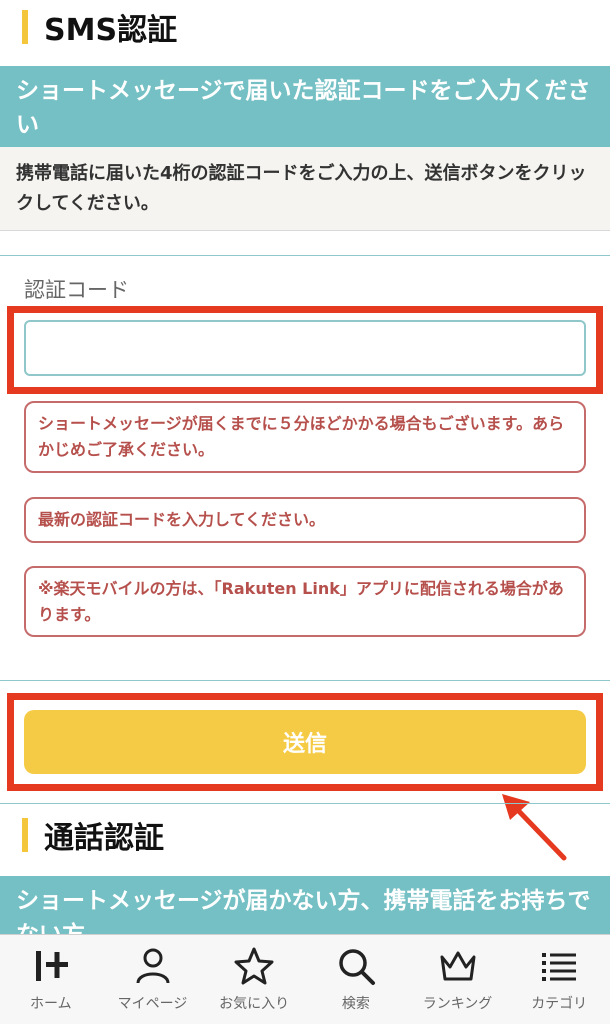  What do you see at coordinates (305, 835) in the screenshot?
I see `call-section-title: 通話認証` at bounding box center [305, 835].